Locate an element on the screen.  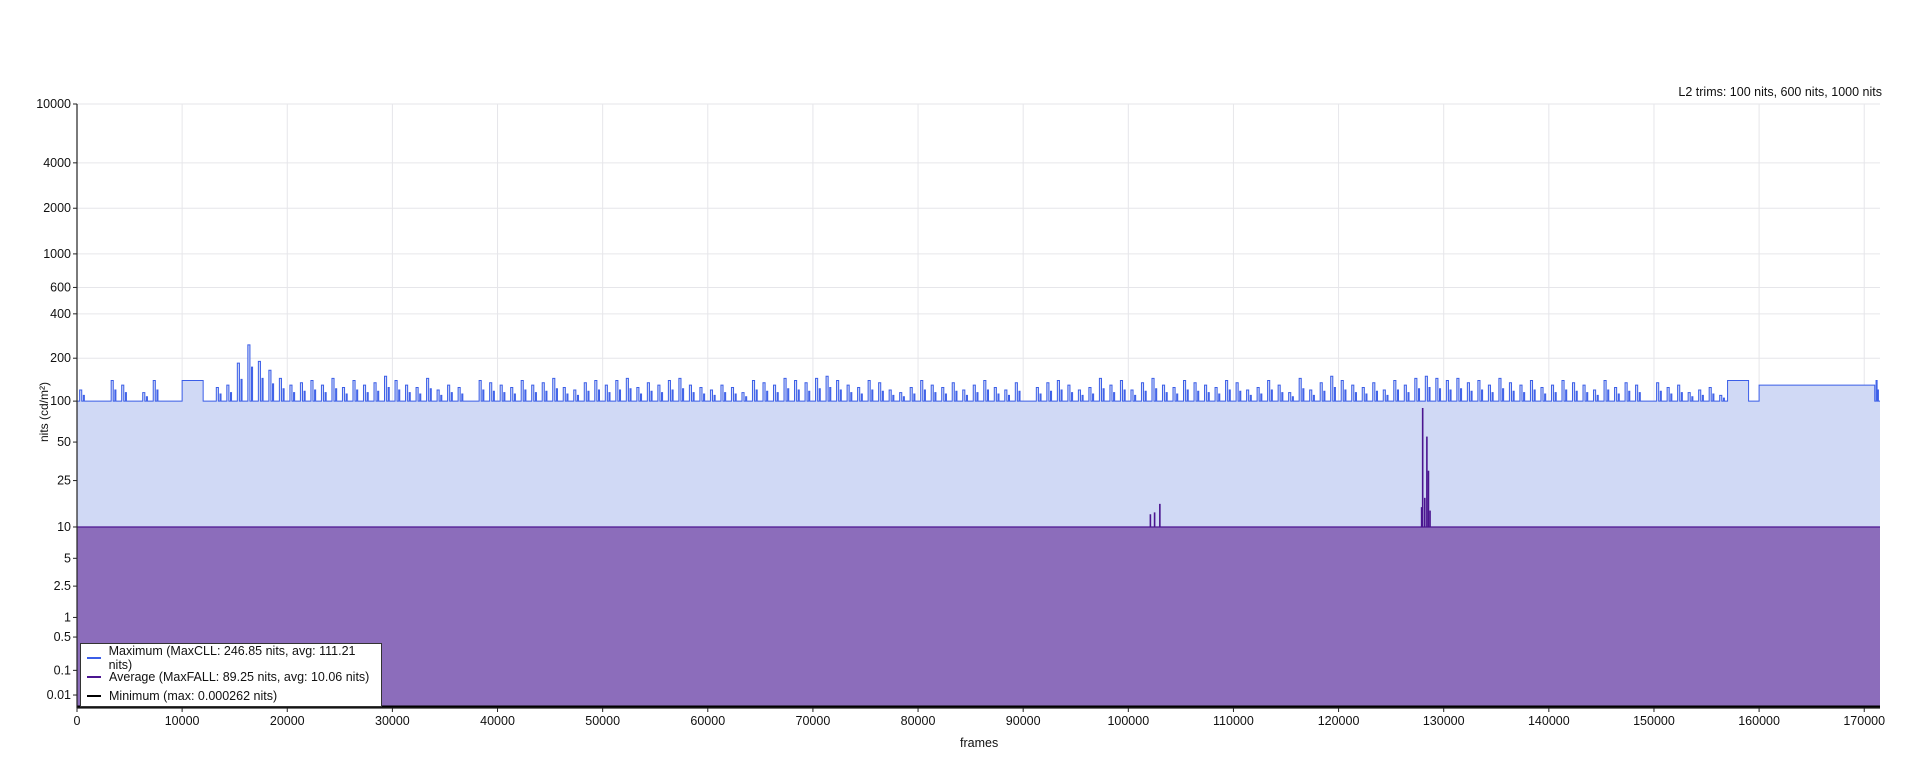
x-tick-label: 170000 is located at coordinates (1864, 721).